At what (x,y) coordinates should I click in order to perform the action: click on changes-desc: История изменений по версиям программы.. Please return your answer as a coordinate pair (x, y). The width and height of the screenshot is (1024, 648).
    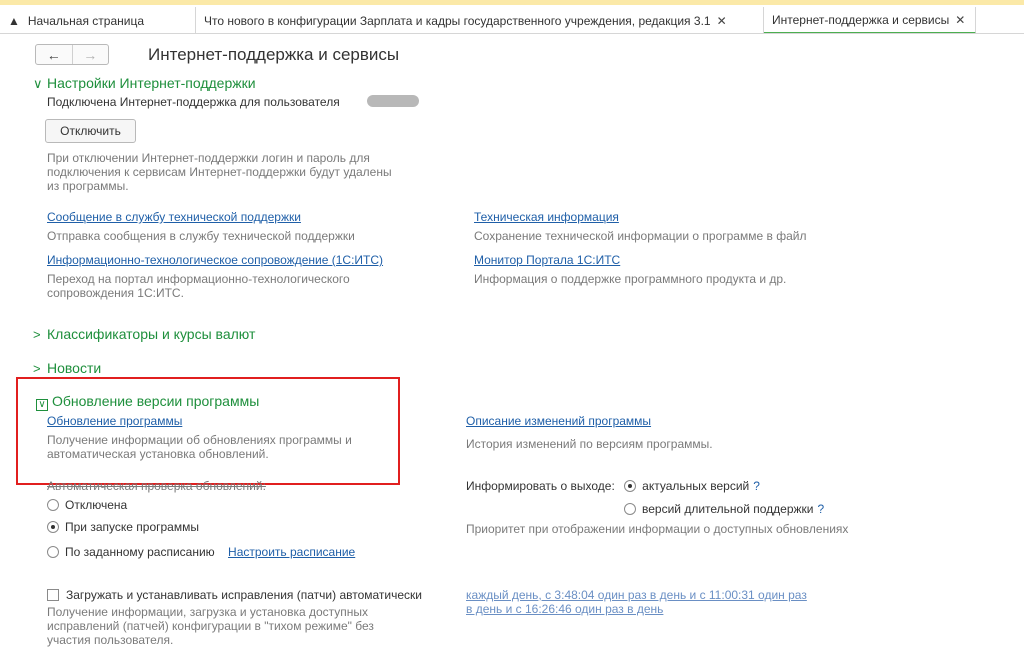
    Looking at the image, I should click on (589, 444).